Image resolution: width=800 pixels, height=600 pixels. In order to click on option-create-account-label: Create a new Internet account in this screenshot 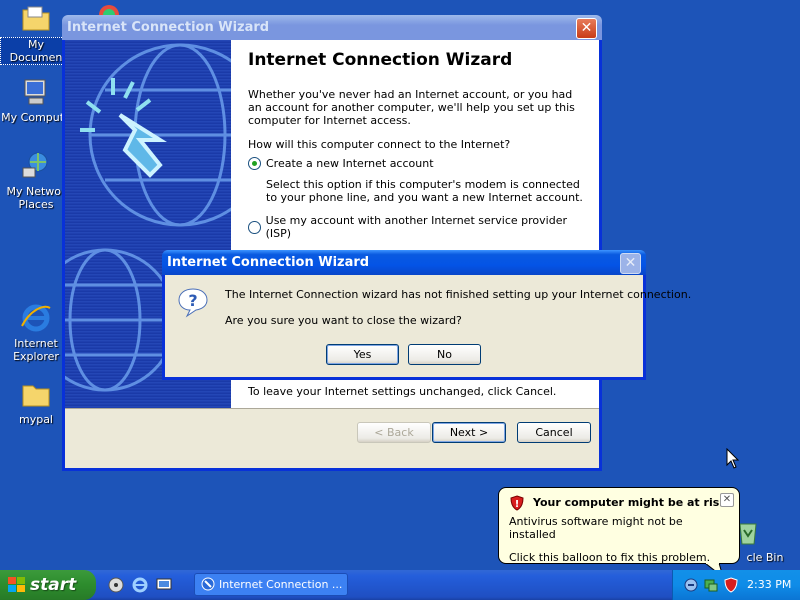, I will do `click(350, 163)`.